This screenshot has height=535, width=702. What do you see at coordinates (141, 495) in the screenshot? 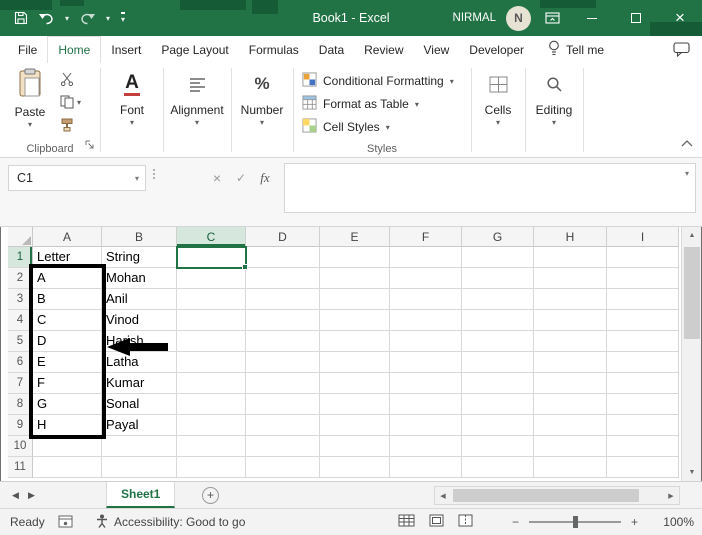
I see `sheet-tab-sheet1: Sheet1` at bounding box center [141, 495].